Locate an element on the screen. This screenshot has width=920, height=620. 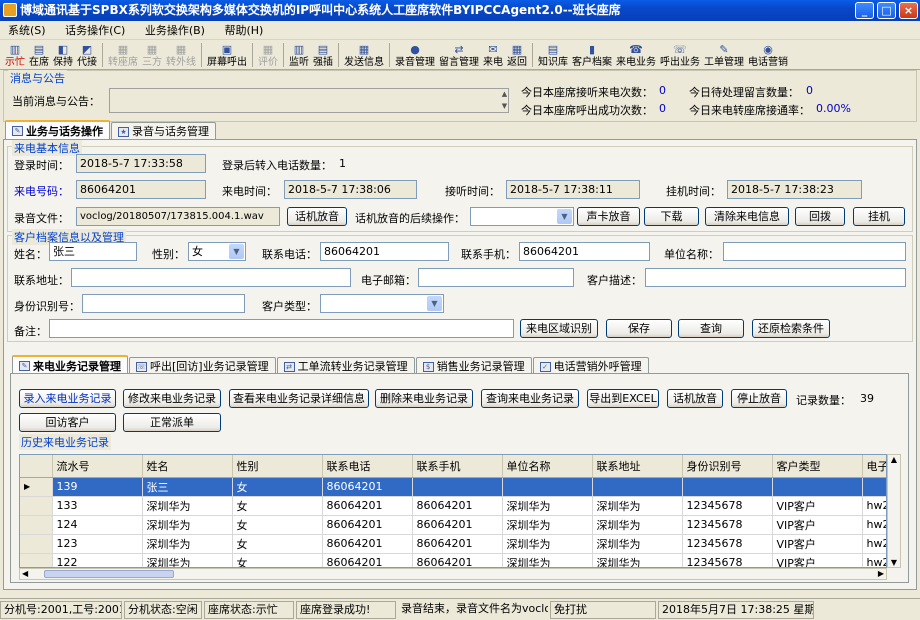
table-vertical-scrollbar: ▲ ▼ is located at coordinates (894, 511).